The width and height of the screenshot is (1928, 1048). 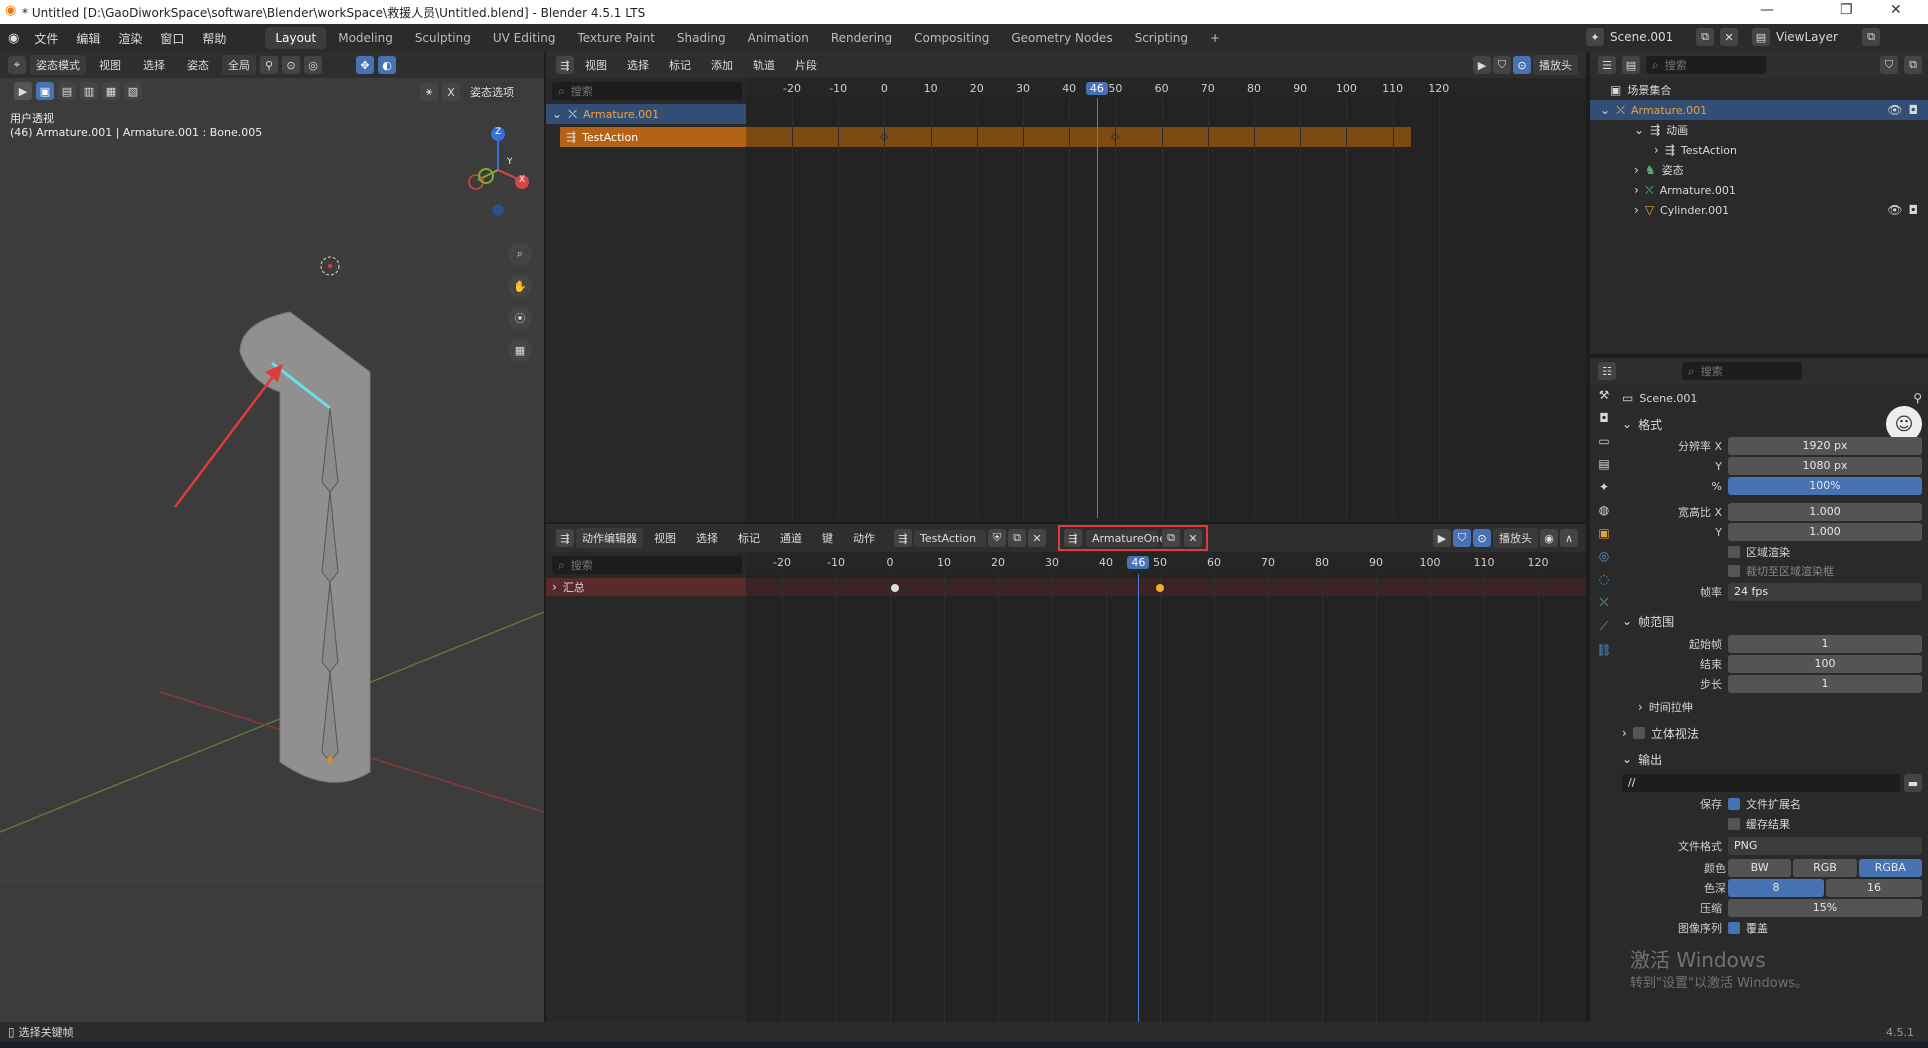 I want to click on slot-browse-icon: ⇶, so click(x=1073, y=538).